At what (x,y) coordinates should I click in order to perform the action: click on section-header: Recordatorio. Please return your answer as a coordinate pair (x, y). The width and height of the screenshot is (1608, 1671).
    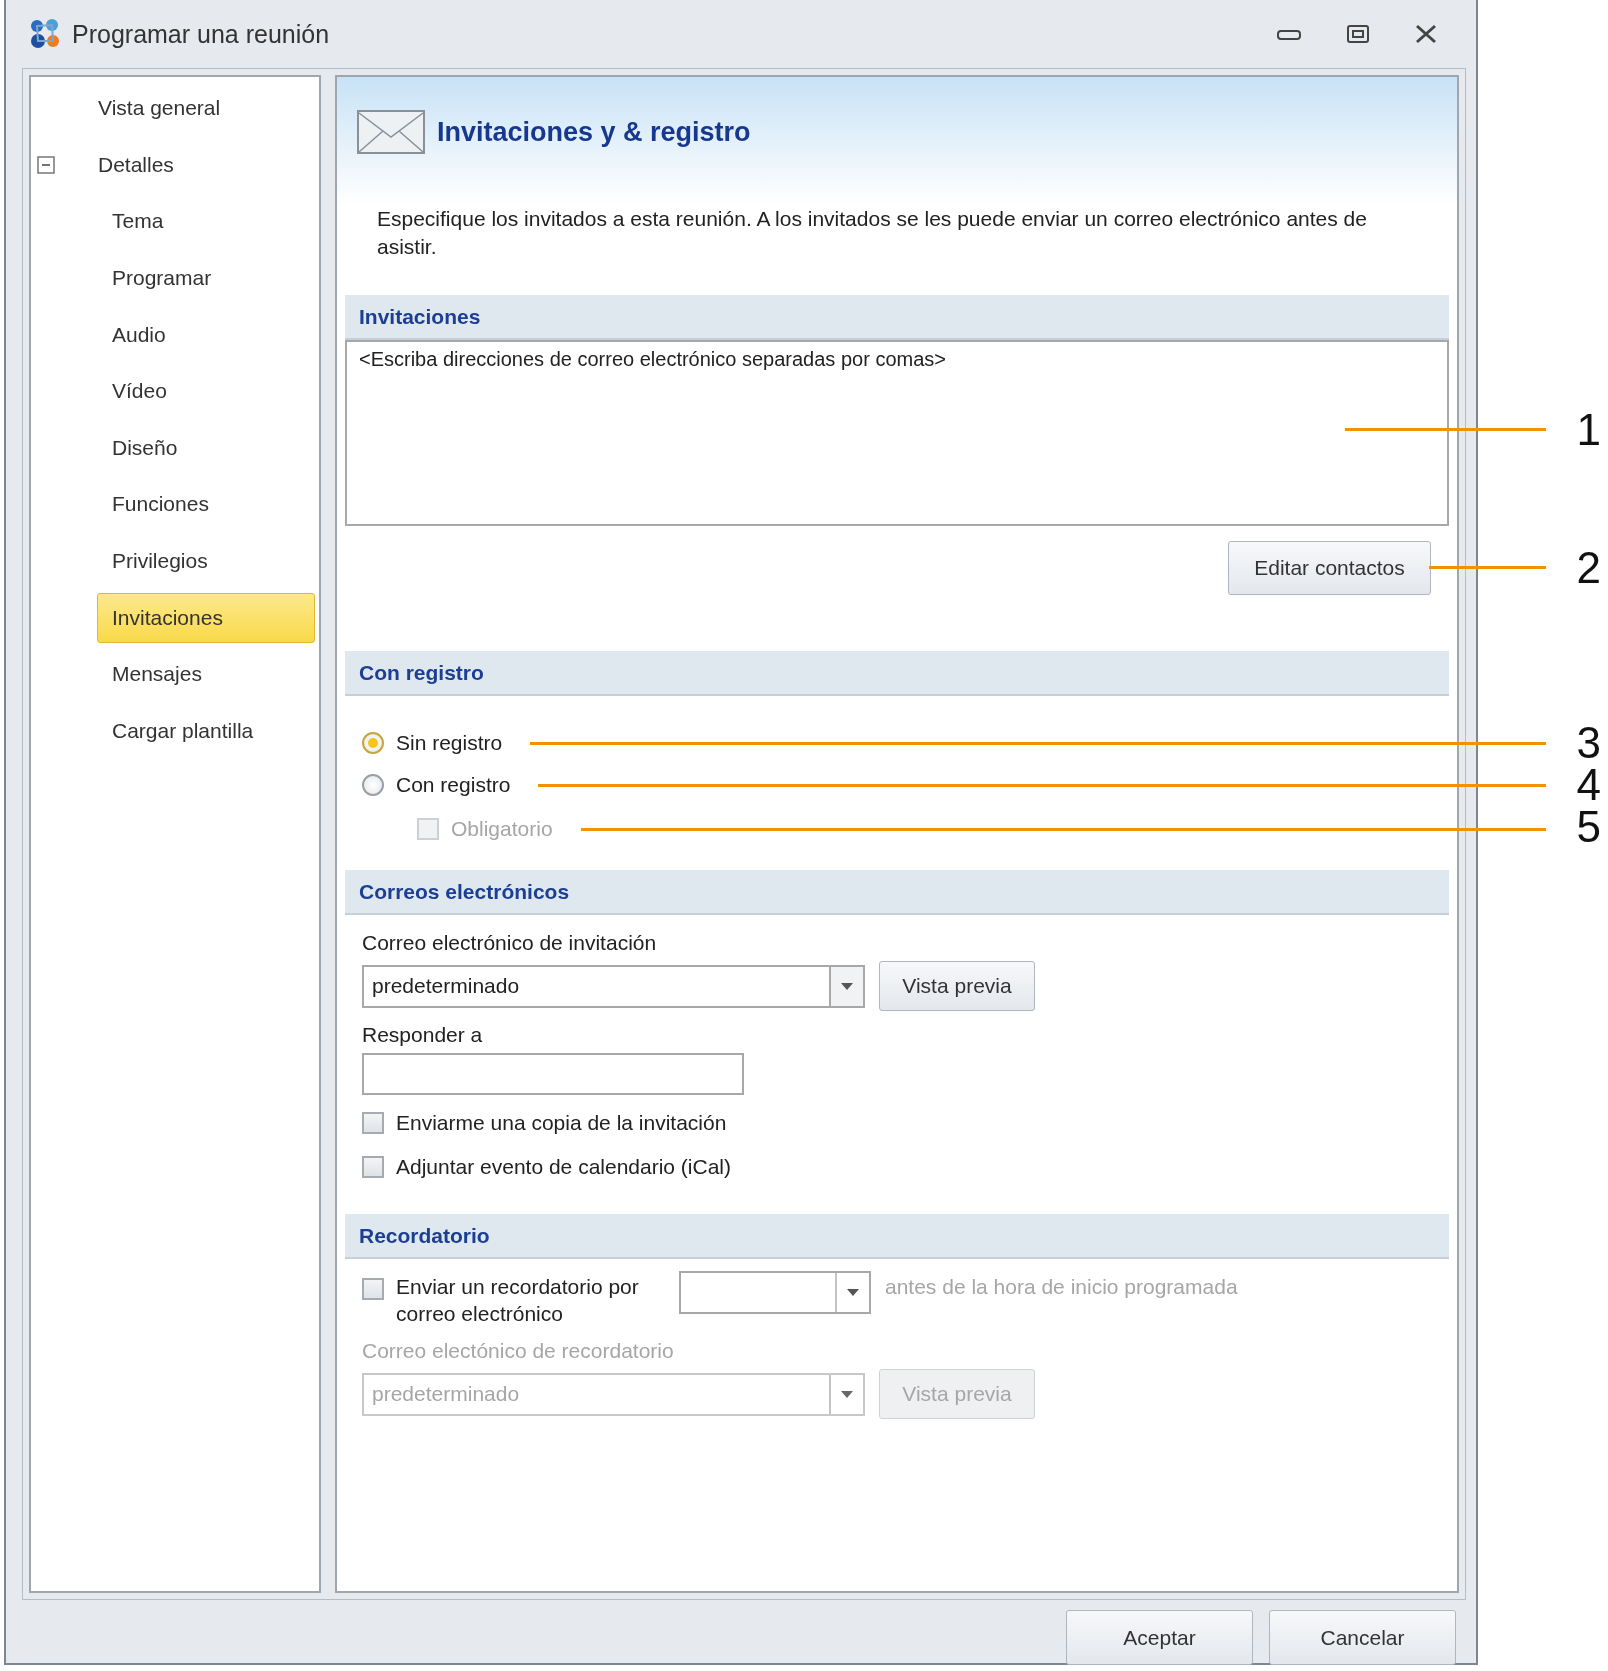
    Looking at the image, I should click on (897, 1236).